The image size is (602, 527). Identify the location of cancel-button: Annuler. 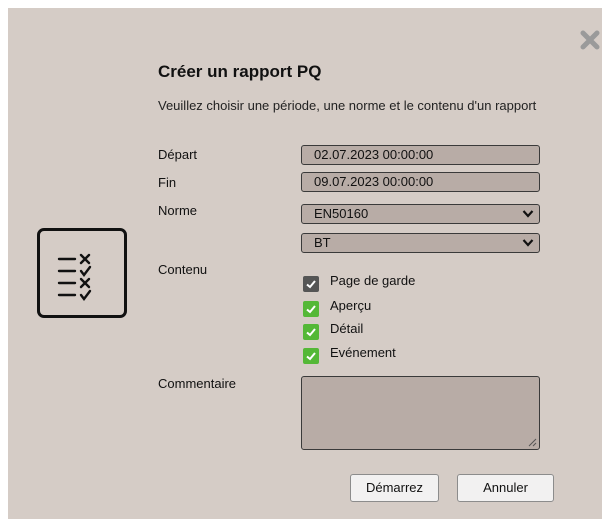
(505, 488).